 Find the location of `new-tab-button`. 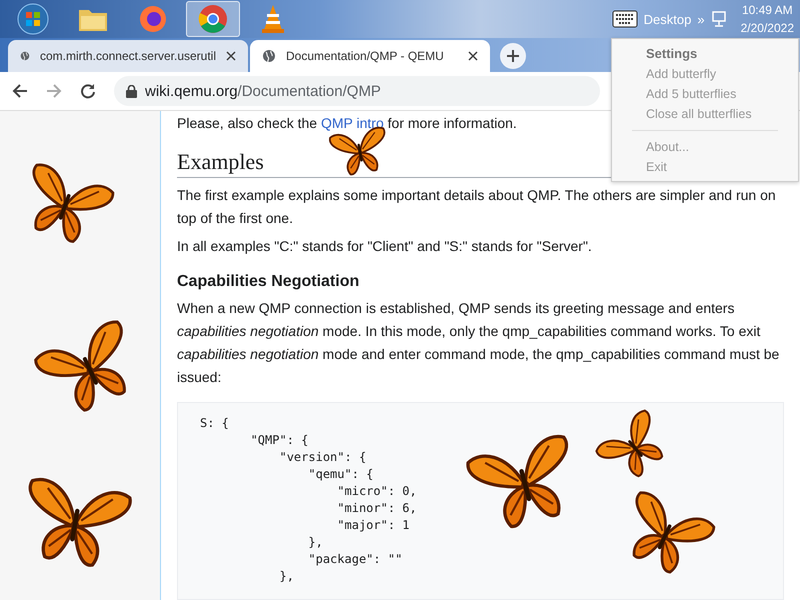

new-tab-button is located at coordinates (513, 56).